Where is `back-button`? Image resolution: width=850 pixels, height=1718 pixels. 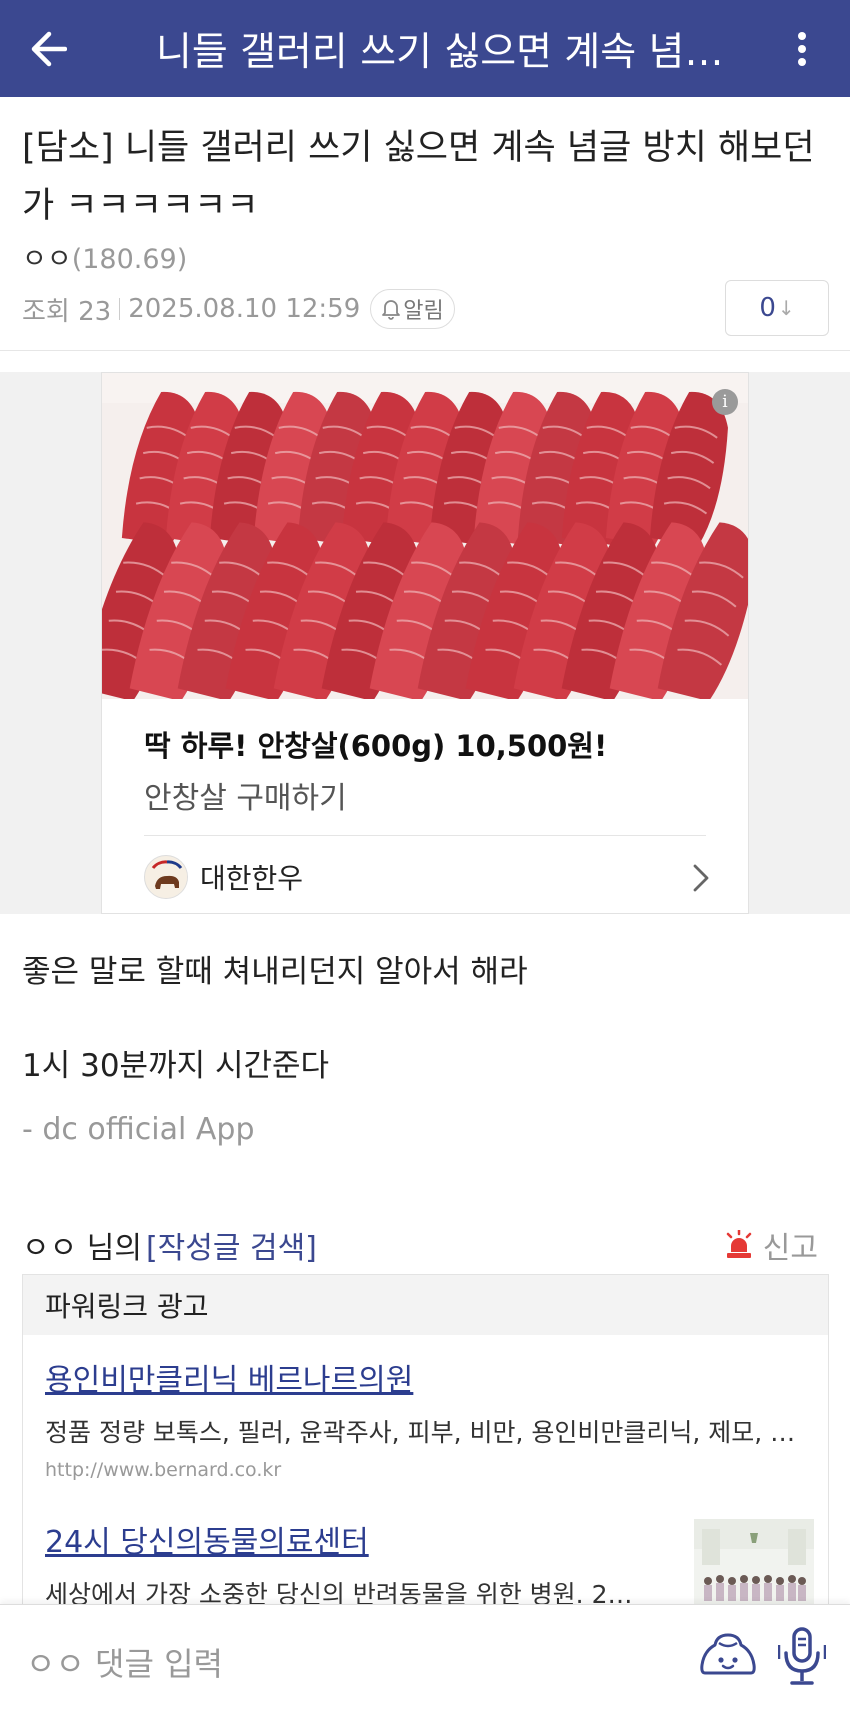
back-button is located at coordinates (48, 48).